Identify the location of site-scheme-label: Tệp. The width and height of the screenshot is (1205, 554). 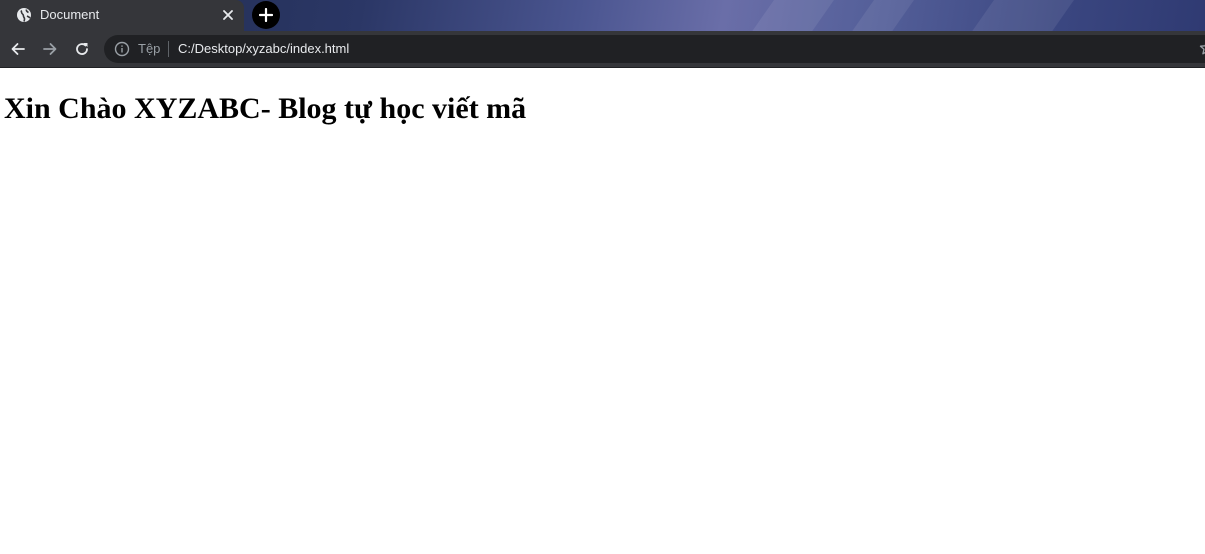
(149, 49).